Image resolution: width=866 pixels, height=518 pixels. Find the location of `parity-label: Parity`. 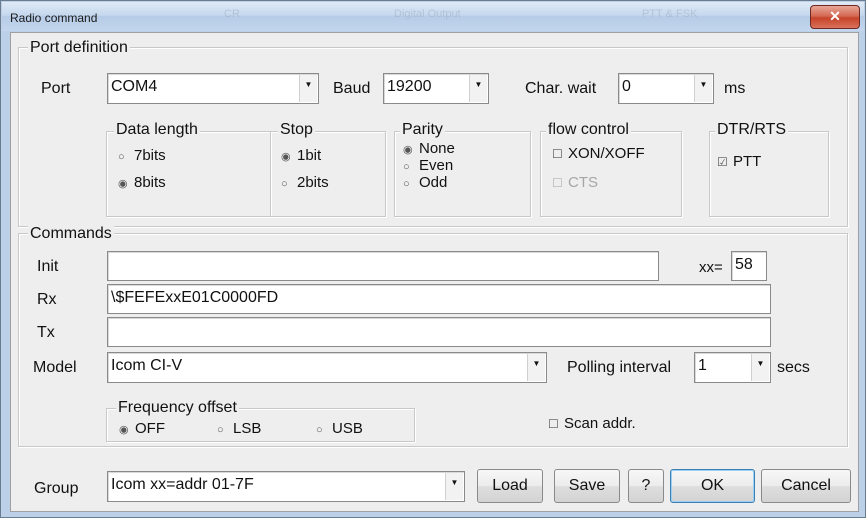

parity-label: Parity is located at coordinates (422, 130).